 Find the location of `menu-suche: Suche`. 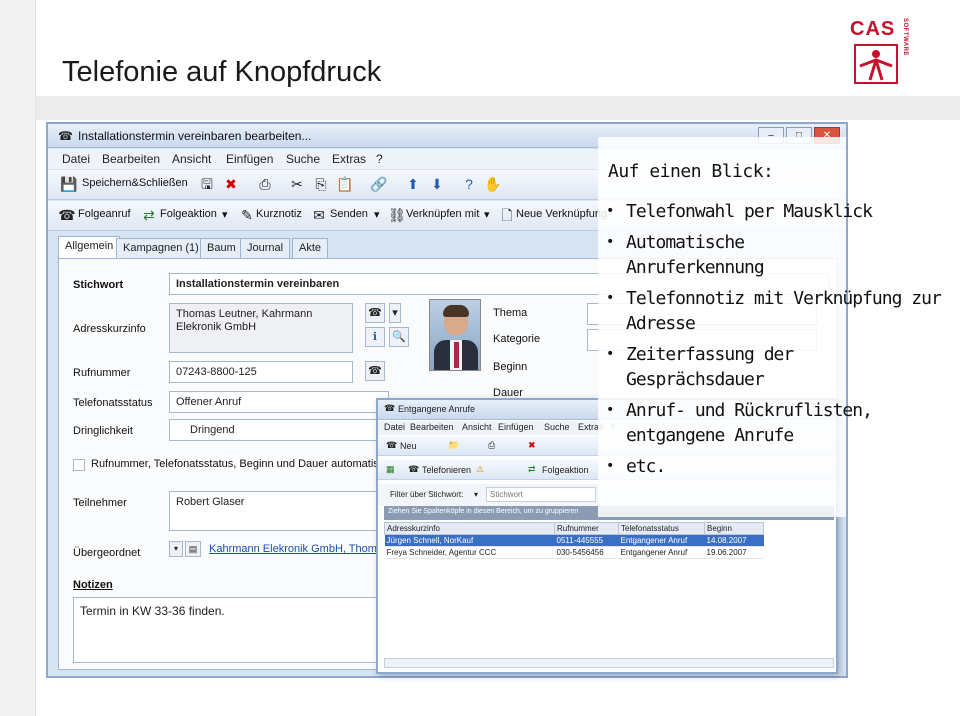

menu-suche: Suche is located at coordinates (303, 159).